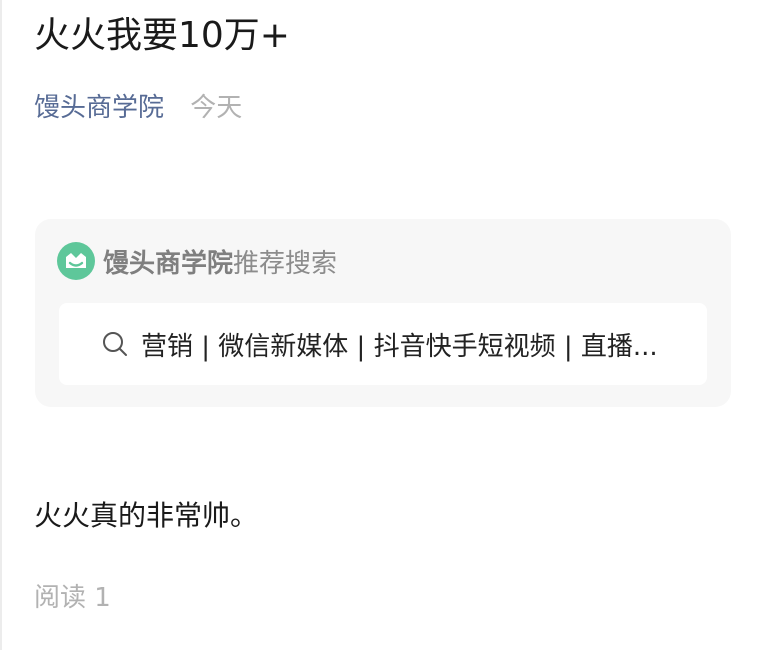 The height and width of the screenshot is (650, 758). What do you see at coordinates (146, 515) in the screenshot?
I see `article-body-text: 火火真的非常帅。` at bounding box center [146, 515].